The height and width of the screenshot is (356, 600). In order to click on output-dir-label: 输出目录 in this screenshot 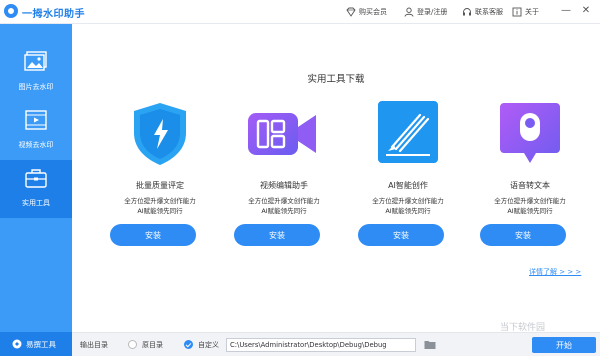, I will do `click(94, 345)`.